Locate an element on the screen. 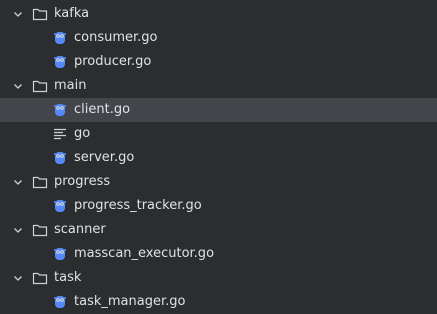  file-label: progress_tracker.go is located at coordinates (138, 205).